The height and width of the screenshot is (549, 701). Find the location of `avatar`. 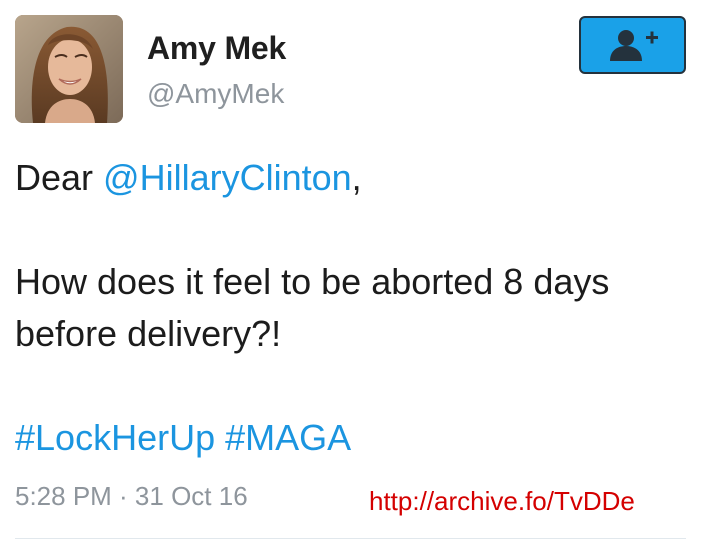

avatar is located at coordinates (69, 69).